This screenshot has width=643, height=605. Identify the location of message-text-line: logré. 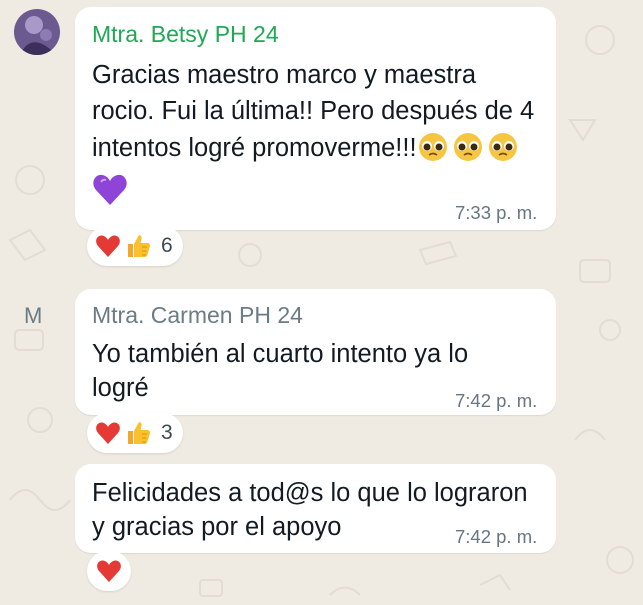
(120, 388).